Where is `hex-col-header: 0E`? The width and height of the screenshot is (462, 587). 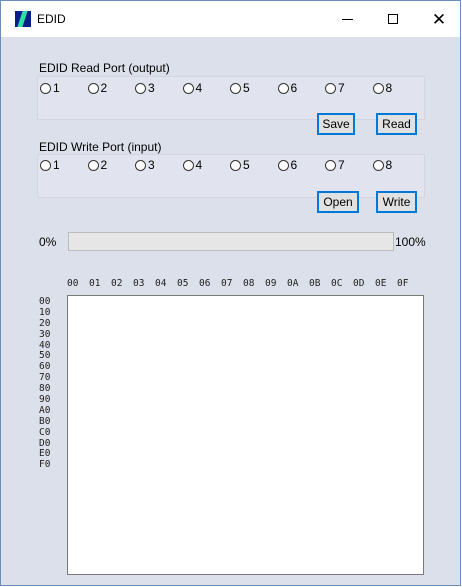 hex-col-header: 0E is located at coordinates (381, 283).